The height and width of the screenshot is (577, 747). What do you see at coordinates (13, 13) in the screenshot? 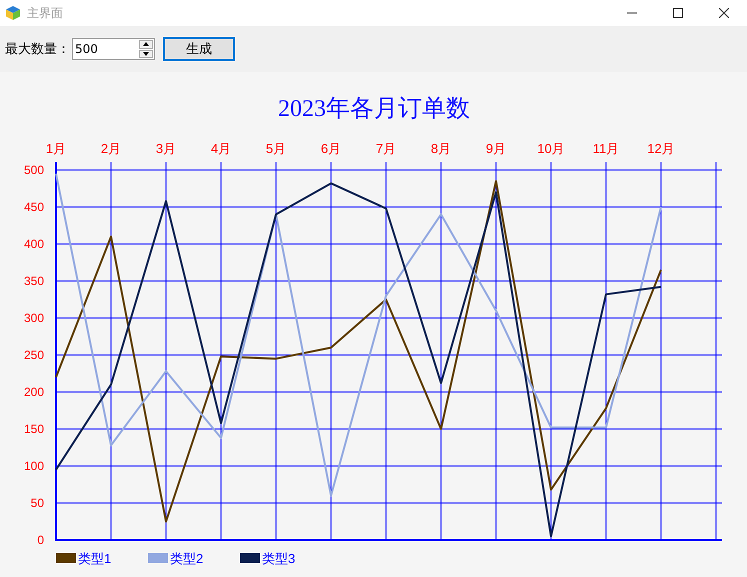
I see `app-icon` at bounding box center [13, 13].